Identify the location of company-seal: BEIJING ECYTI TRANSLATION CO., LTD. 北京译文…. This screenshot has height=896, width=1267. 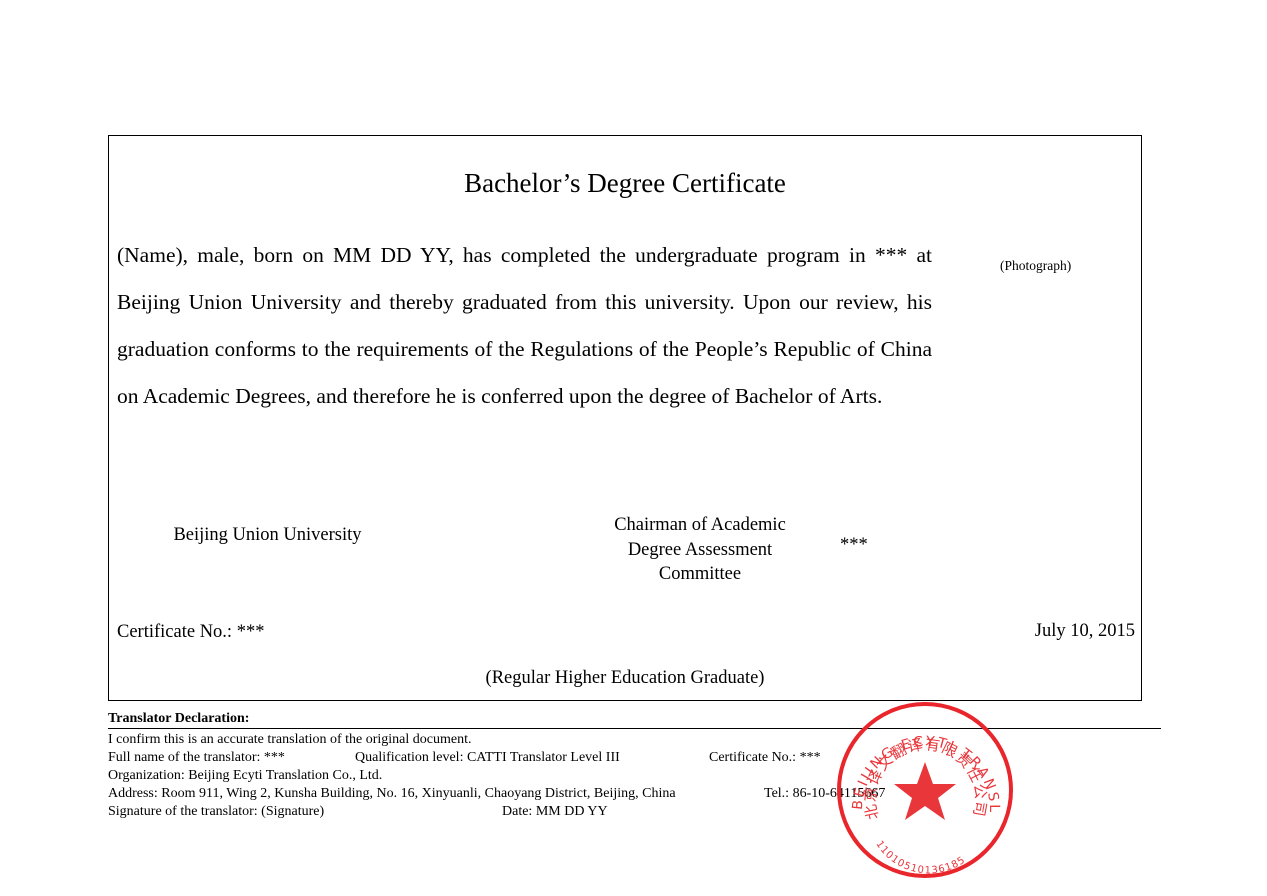
(923, 789).